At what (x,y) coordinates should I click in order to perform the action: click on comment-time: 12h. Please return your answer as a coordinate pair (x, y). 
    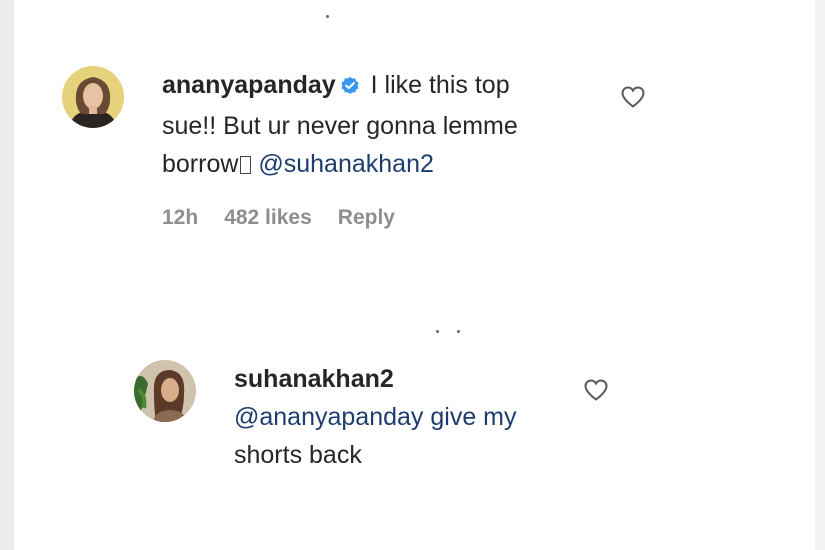
    Looking at the image, I should click on (180, 217).